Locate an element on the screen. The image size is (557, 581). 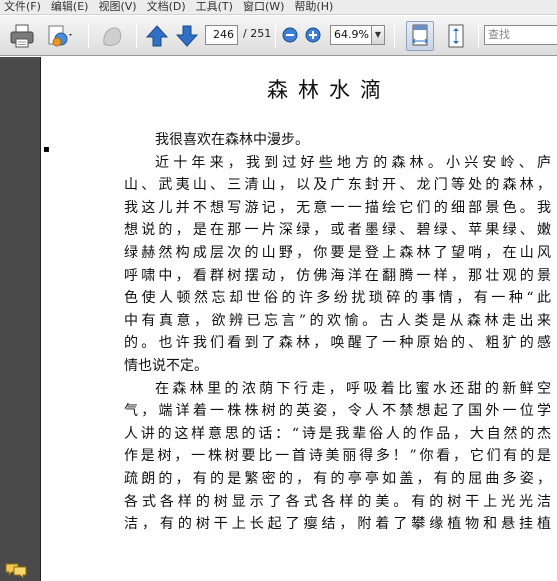
fit-page-icon is located at coordinates (456, 36).